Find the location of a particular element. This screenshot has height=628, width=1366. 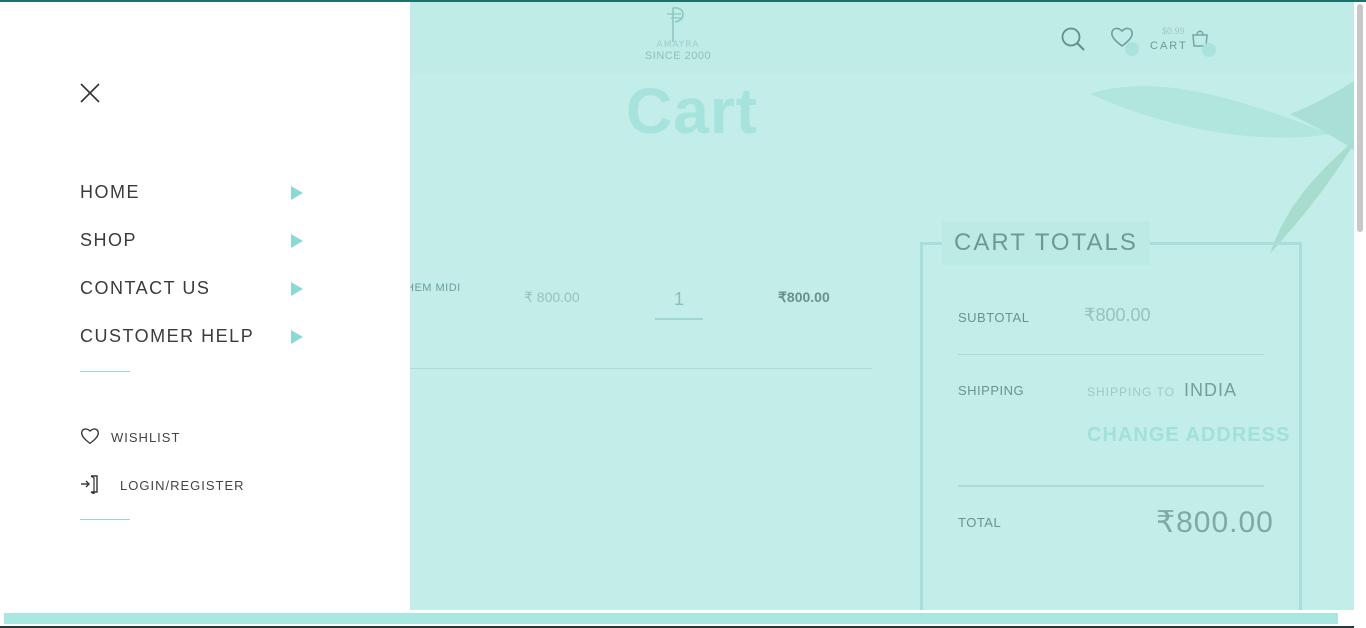

wishlist-link: WISHLIST is located at coordinates (140, 437).